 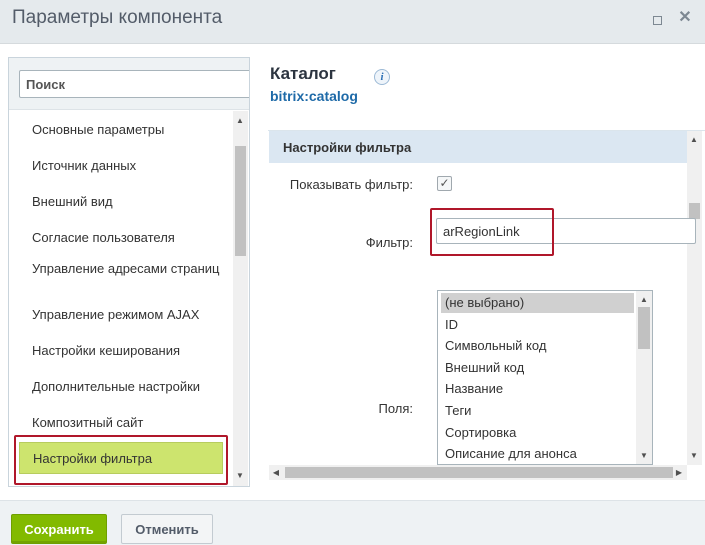 I want to click on listbox-scroll-thumb, so click(x=644, y=328).